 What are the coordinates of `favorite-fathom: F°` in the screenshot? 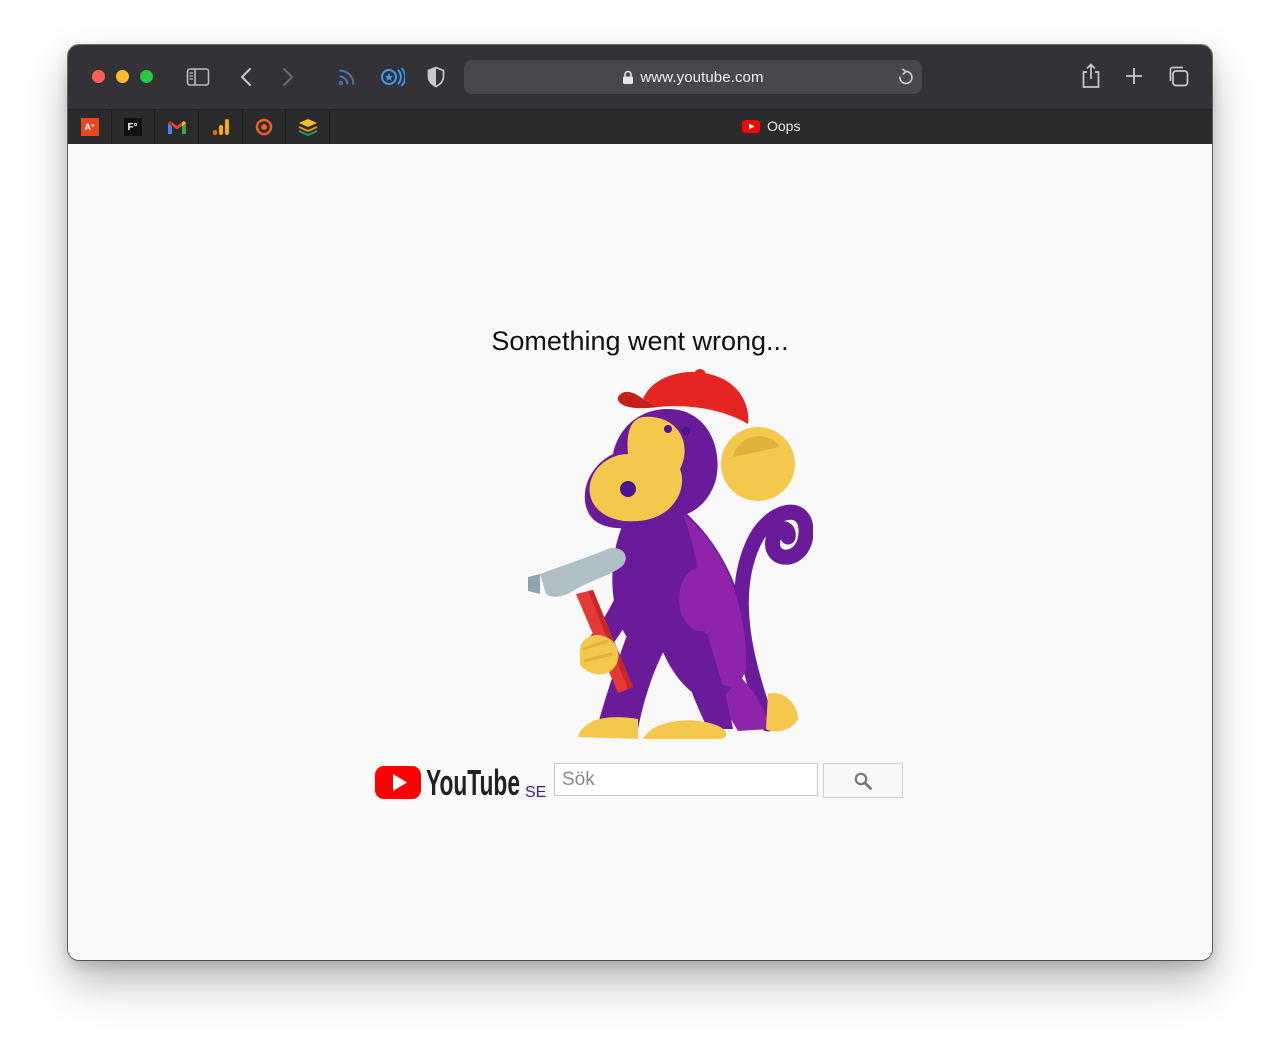 It's located at (133, 127).